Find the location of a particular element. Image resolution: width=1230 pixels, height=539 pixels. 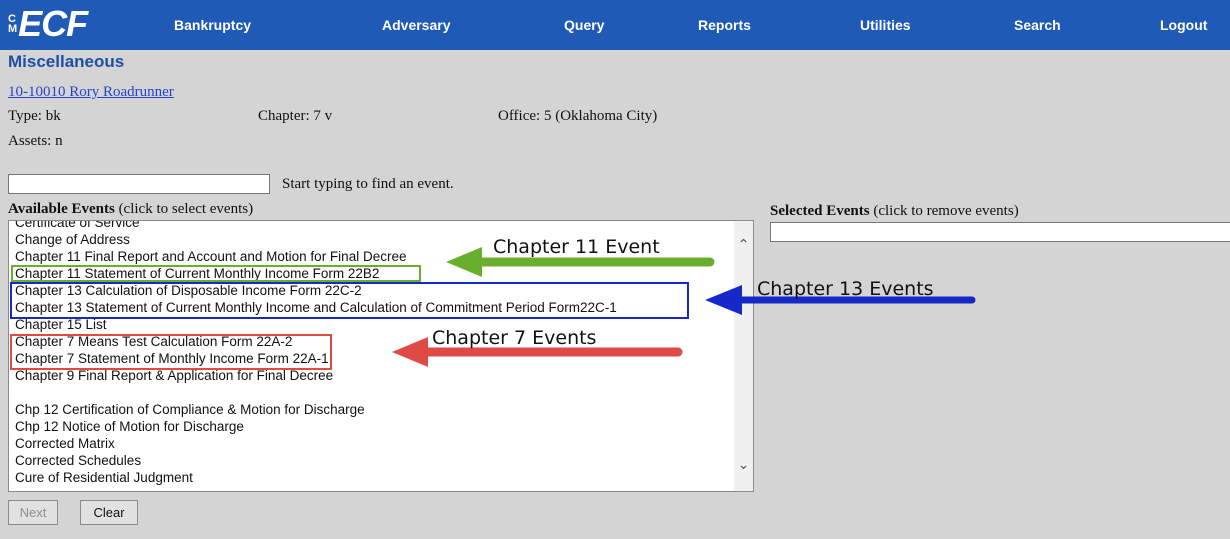

annotation-arrows is located at coordinates (684, 307).